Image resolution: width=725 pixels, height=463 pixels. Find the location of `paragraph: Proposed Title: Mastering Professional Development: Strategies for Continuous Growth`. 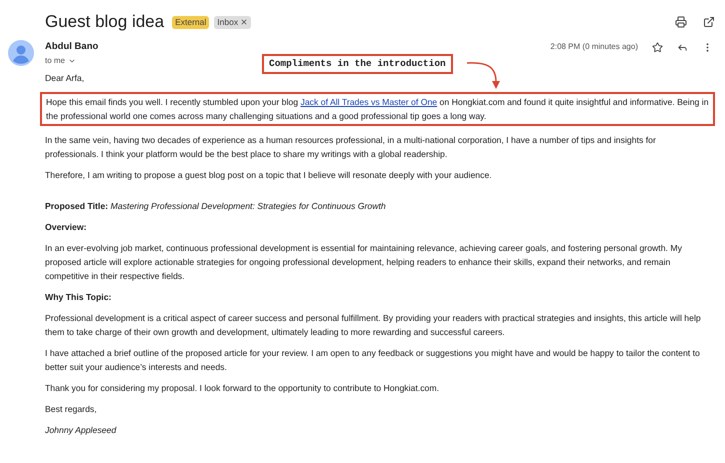

paragraph: Proposed Title: Mastering Professional Development: Strategies for Continuous Growth is located at coordinates (216, 206).